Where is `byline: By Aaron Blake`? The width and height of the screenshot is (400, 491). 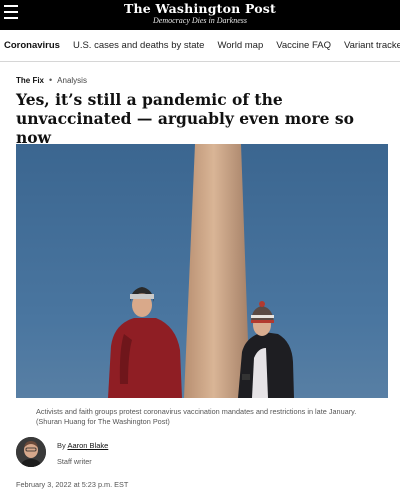 byline: By Aaron Blake is located at coordinates (82, 445).